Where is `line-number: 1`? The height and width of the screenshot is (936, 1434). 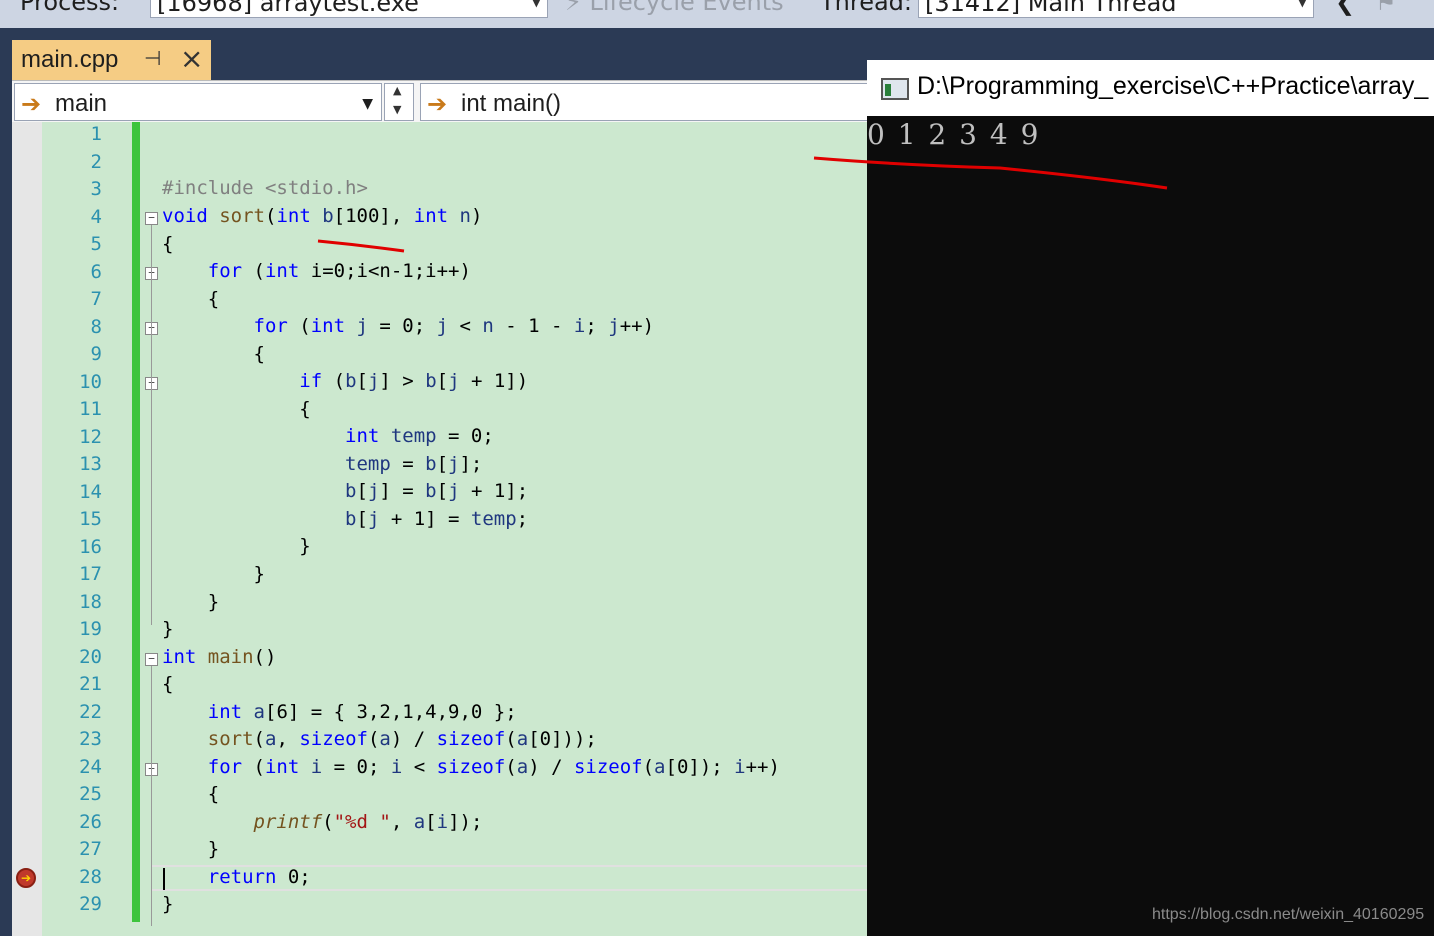
line-number: 1 is located at coordinates (96, 134).